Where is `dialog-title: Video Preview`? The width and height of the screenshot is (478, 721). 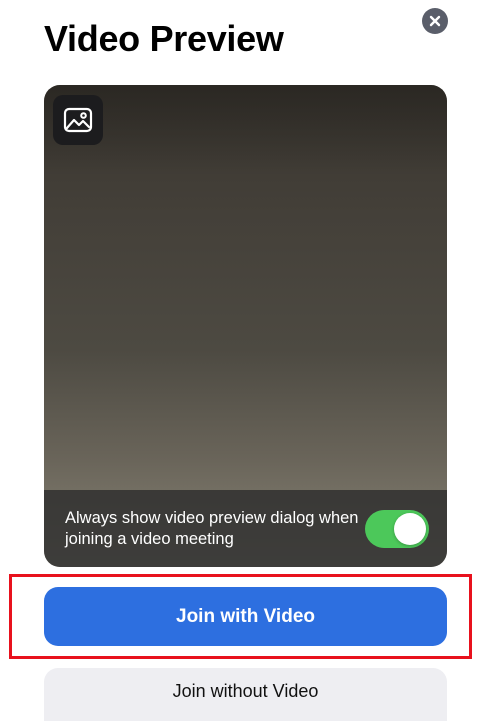 dialog-title: Video Preview is located at coordinates (164, 38).